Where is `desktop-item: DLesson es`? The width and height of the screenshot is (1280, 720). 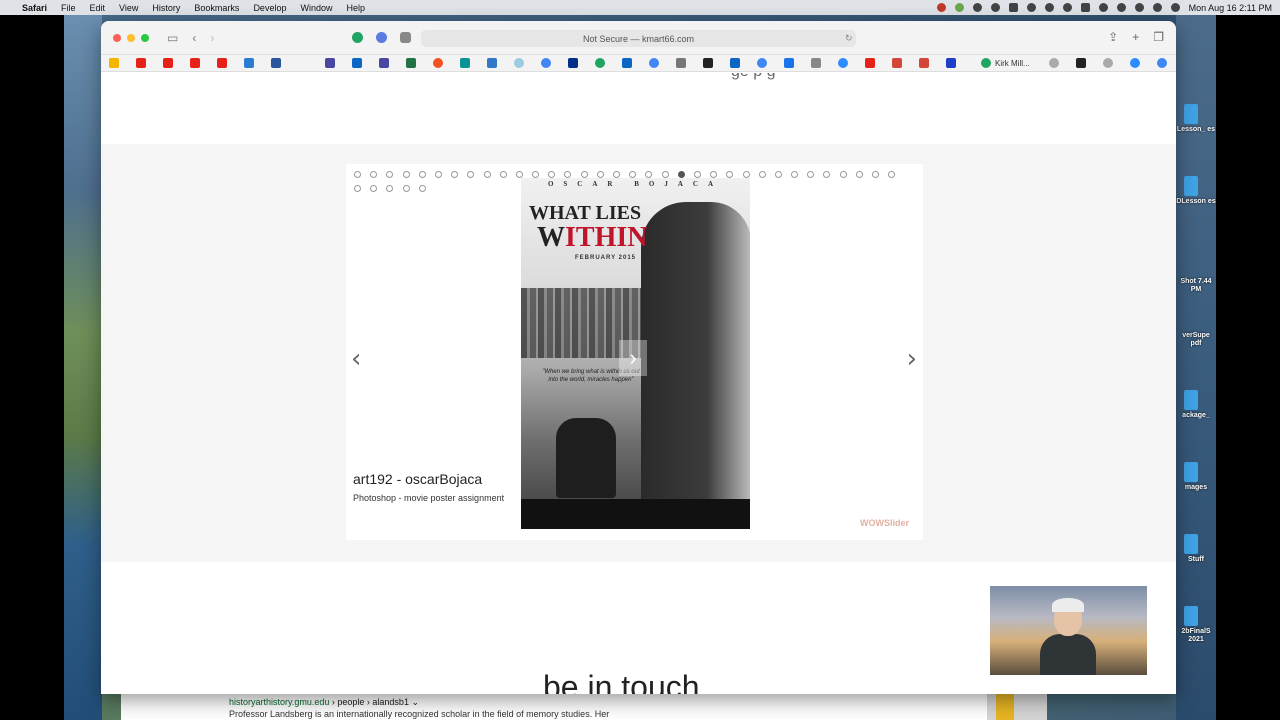
desktop-item: DLesson es is located at coordinates (1196, 191).